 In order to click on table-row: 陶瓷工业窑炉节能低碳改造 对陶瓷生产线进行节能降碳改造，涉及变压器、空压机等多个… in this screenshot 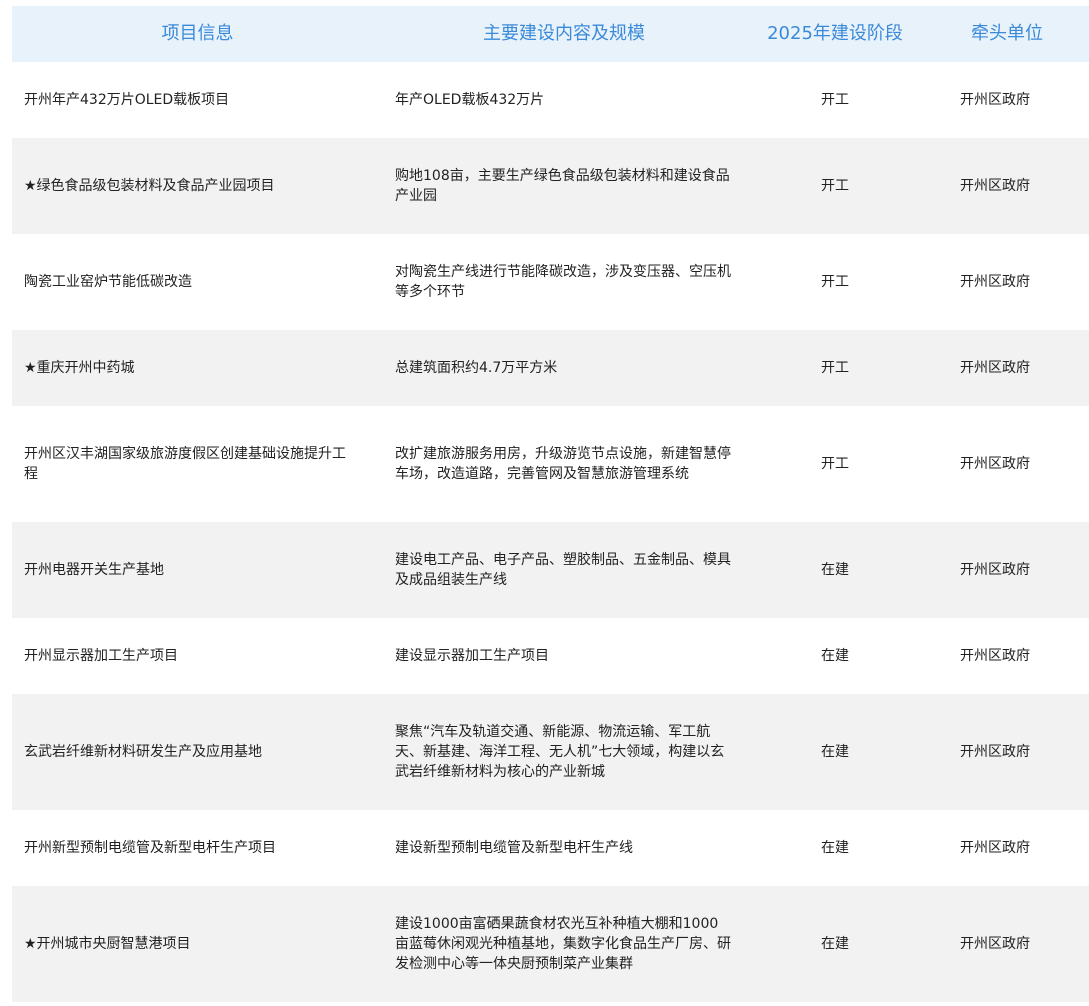, I will do `click(550, 282)`.